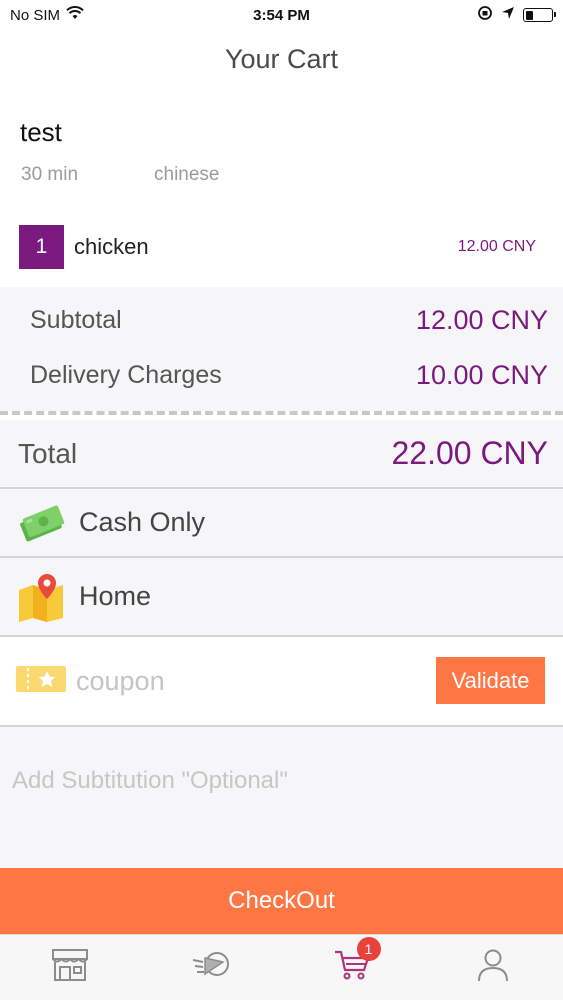  What do you see at coordinates (42, 523) in the screenshot?
I see `cash-icon` at bounding box center [42, 523].